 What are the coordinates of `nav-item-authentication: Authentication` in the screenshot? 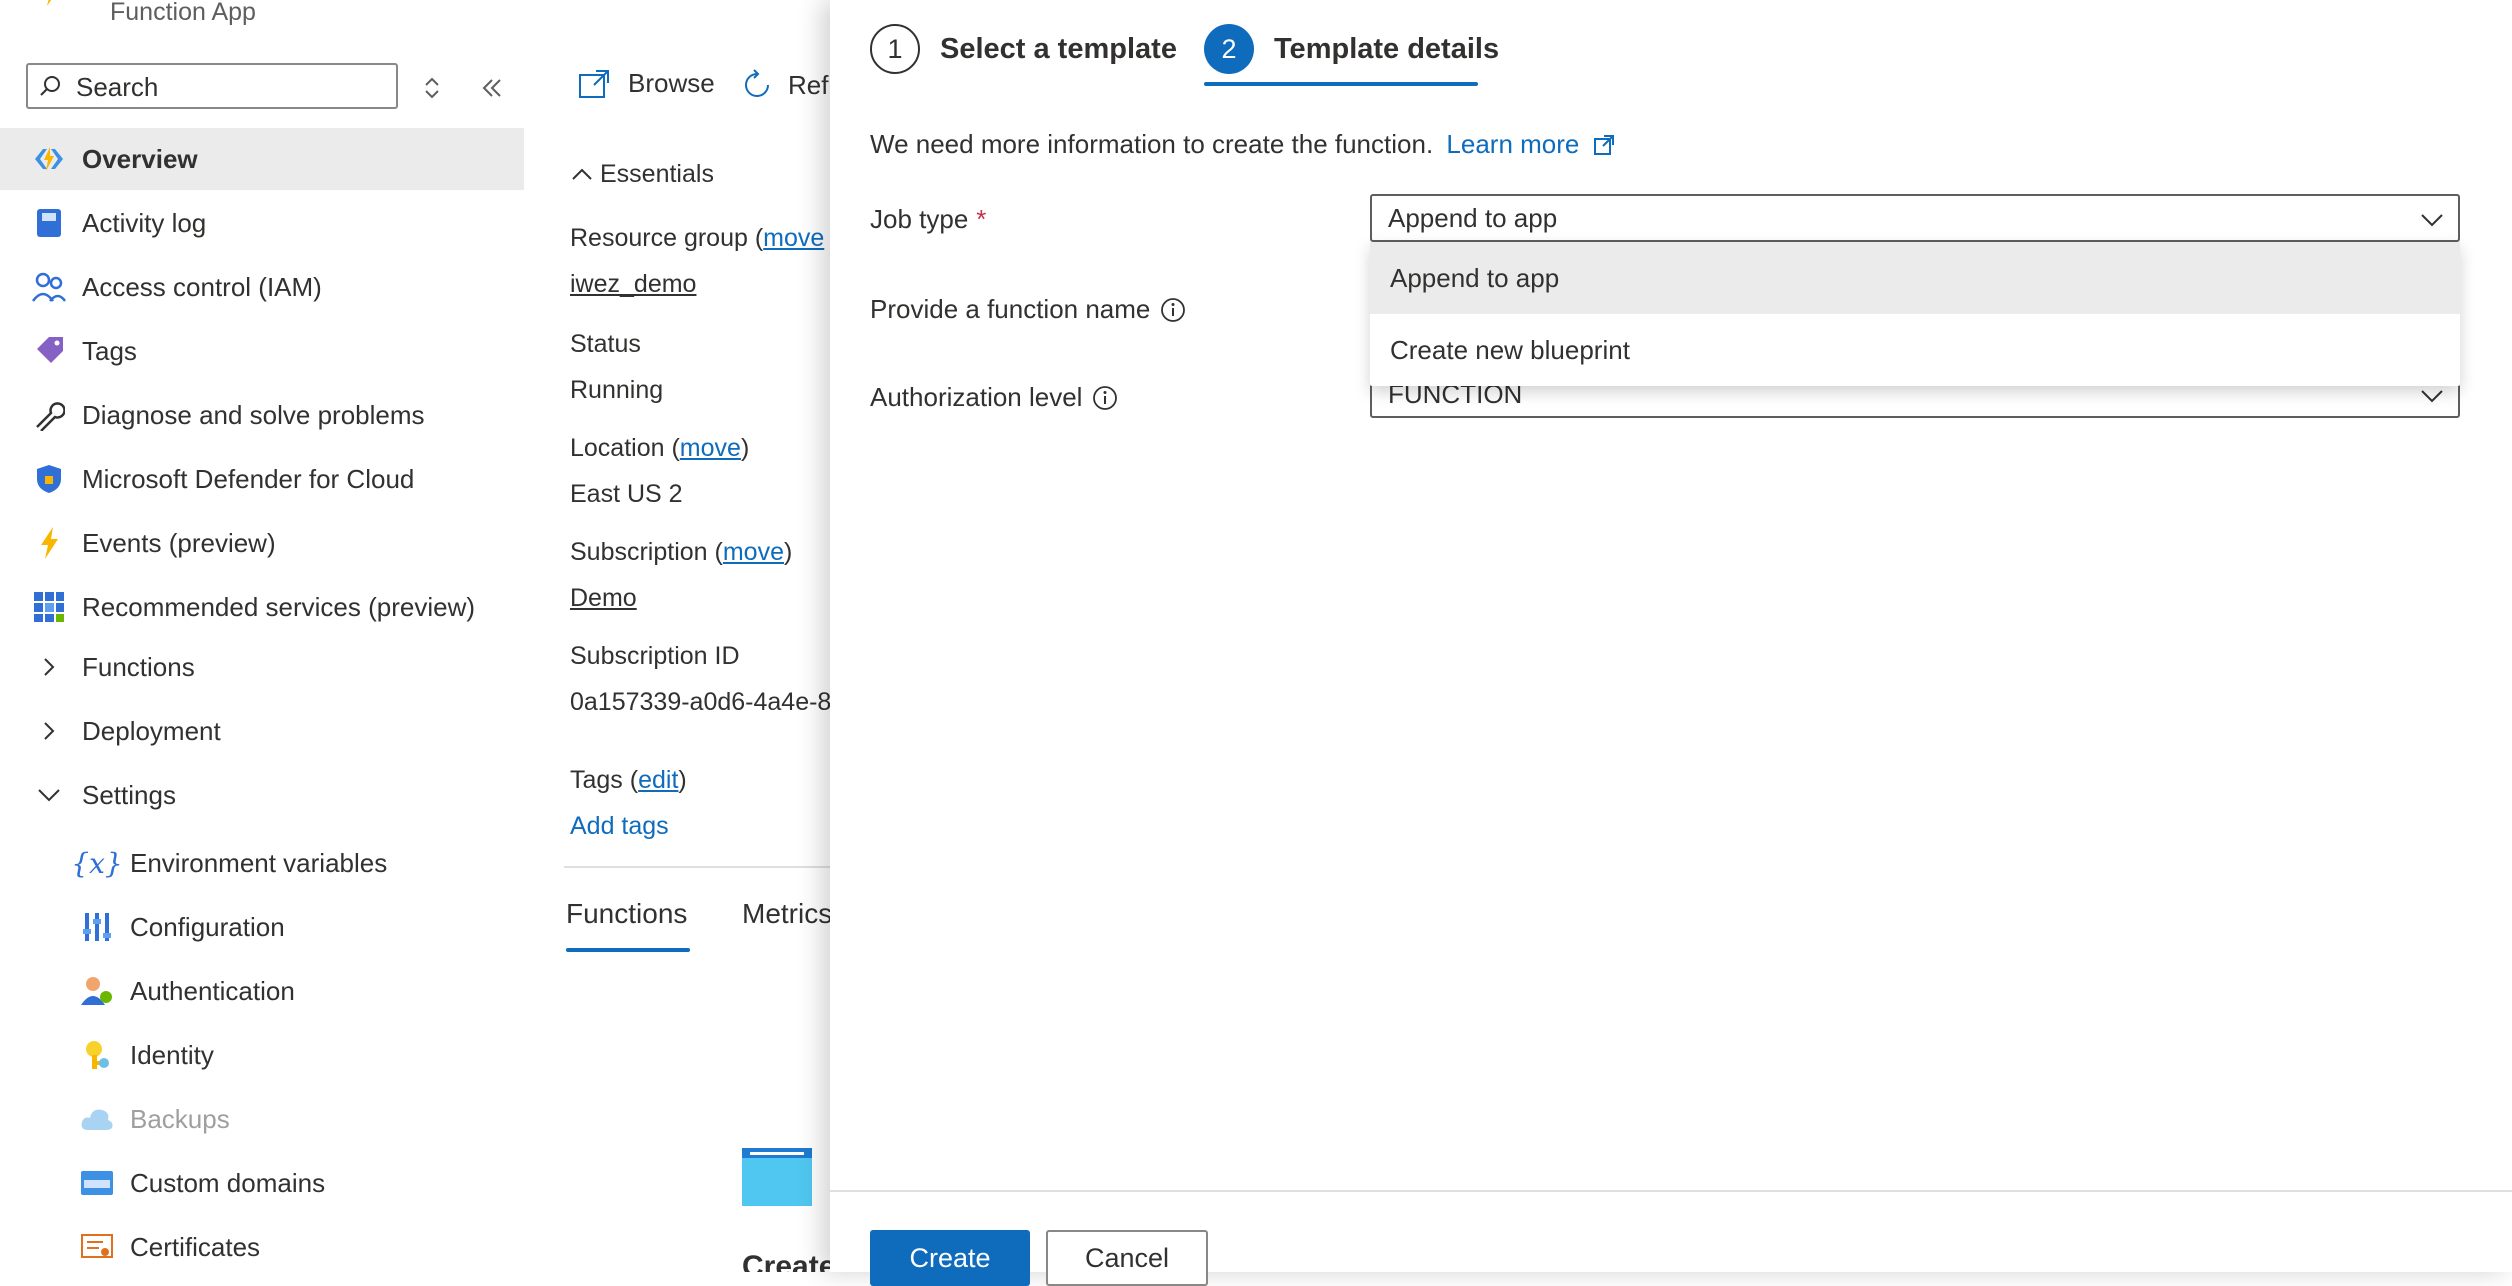 It's located at (262, 991).